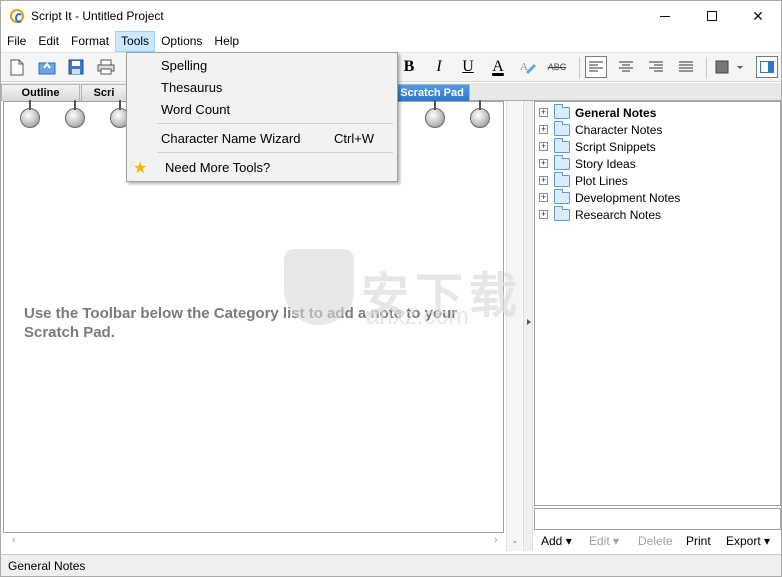 The height and width of the screenshot is (577, 782). I want to click on title-bar: Script It - Untitled Project ✕, so click(391, 16).